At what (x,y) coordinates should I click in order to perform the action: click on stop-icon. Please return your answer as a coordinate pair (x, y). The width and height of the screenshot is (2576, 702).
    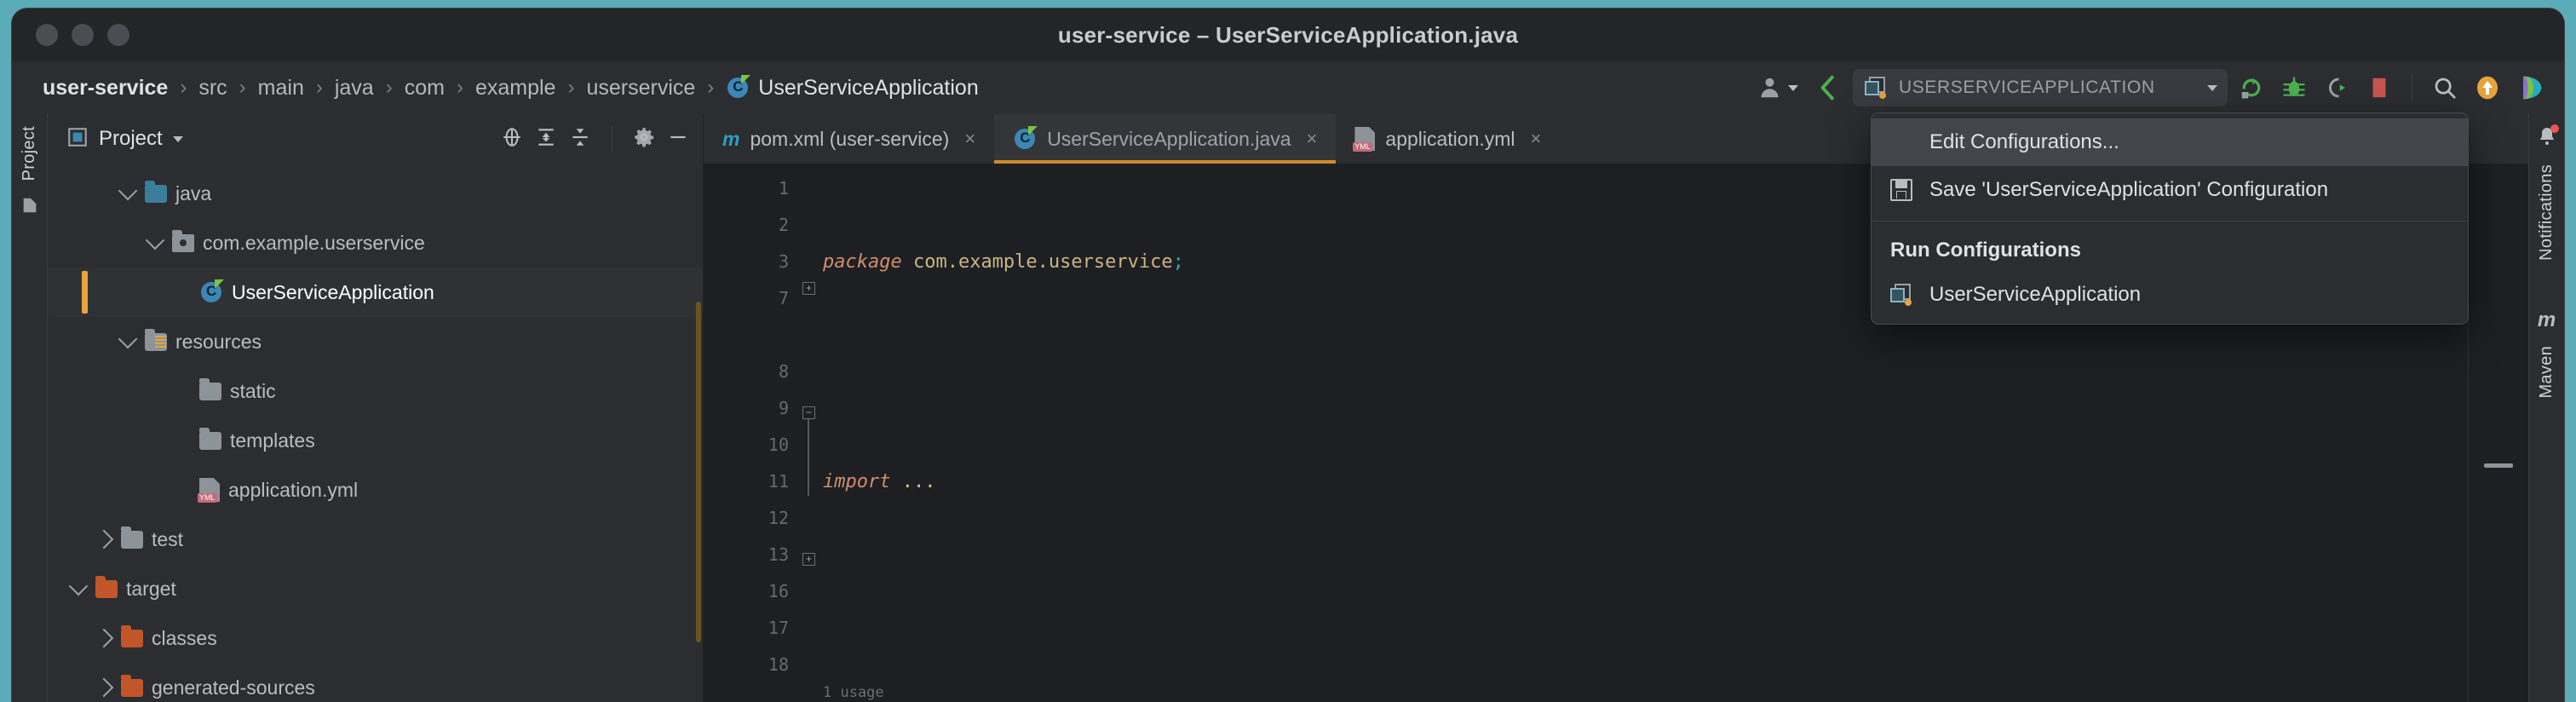
    Looking at the image, I should click on (2379, 87).